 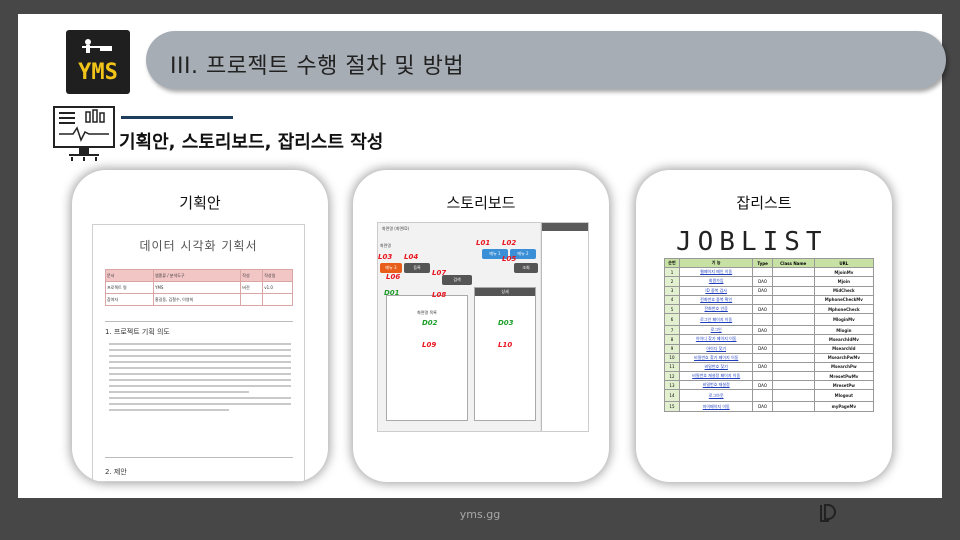 What do you see at coordinates (137, 332) in the screenshot?
I see `doc-section-1: 1. 프로젝트 기획 의도` at bounding box center [137, 332].